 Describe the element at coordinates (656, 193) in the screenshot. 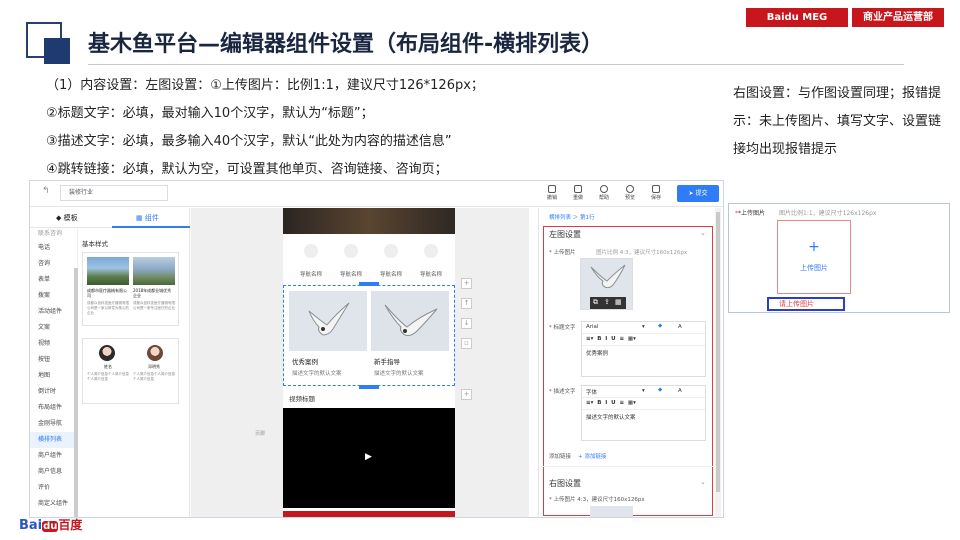

I see `save-button: 保存` at that location.